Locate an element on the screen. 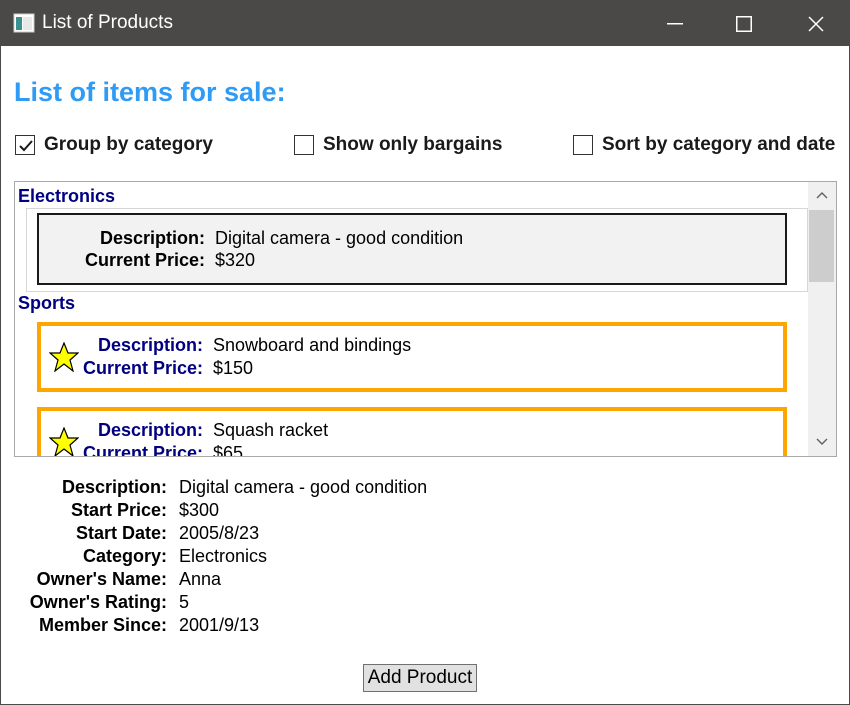 The height and width of the screenshot is (705, 850). detail-value: $300 is located at coordinates (199, 510).